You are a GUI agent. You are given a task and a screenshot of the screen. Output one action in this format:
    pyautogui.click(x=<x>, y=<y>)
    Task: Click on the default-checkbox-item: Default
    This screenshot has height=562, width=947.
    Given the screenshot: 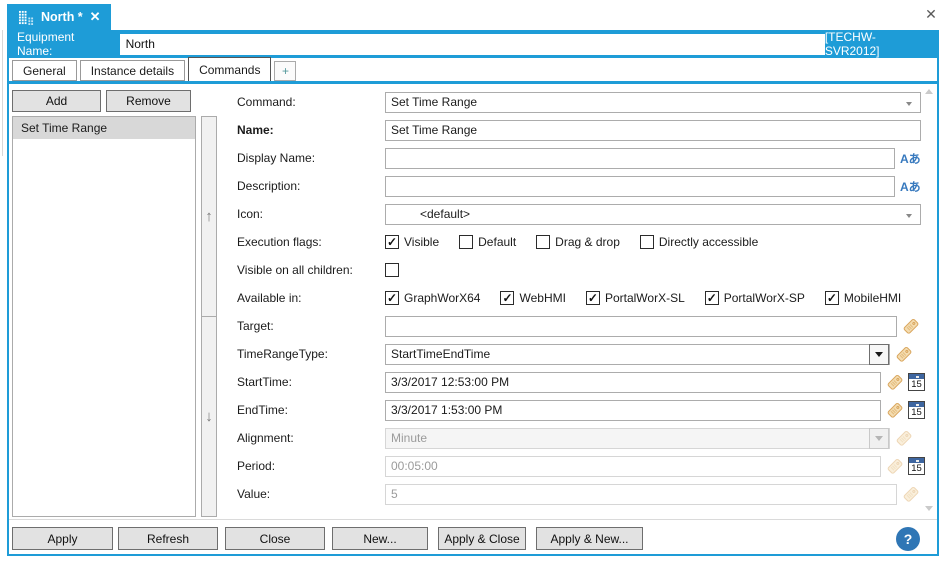 What is the action you would take?
    pyautogui.click(x=487, y=242)
    